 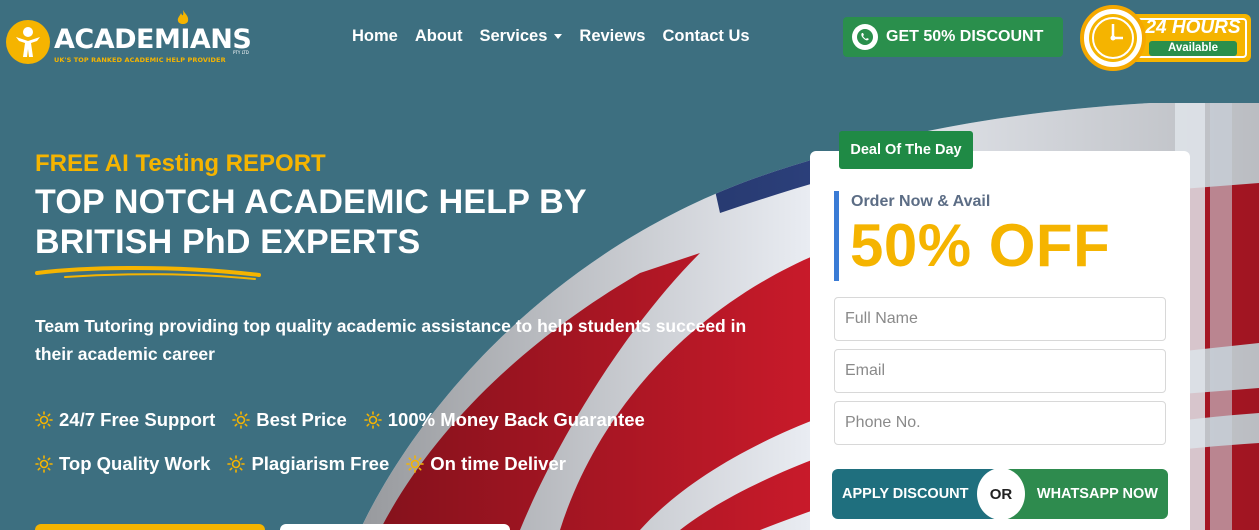 I want to click on deal-of-day-tag: Deal Of The Day, so click(x=906, y=150).